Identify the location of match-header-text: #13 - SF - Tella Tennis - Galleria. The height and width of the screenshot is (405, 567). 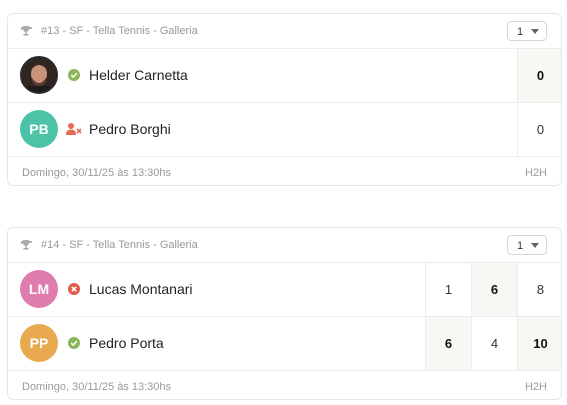
(119, 31).